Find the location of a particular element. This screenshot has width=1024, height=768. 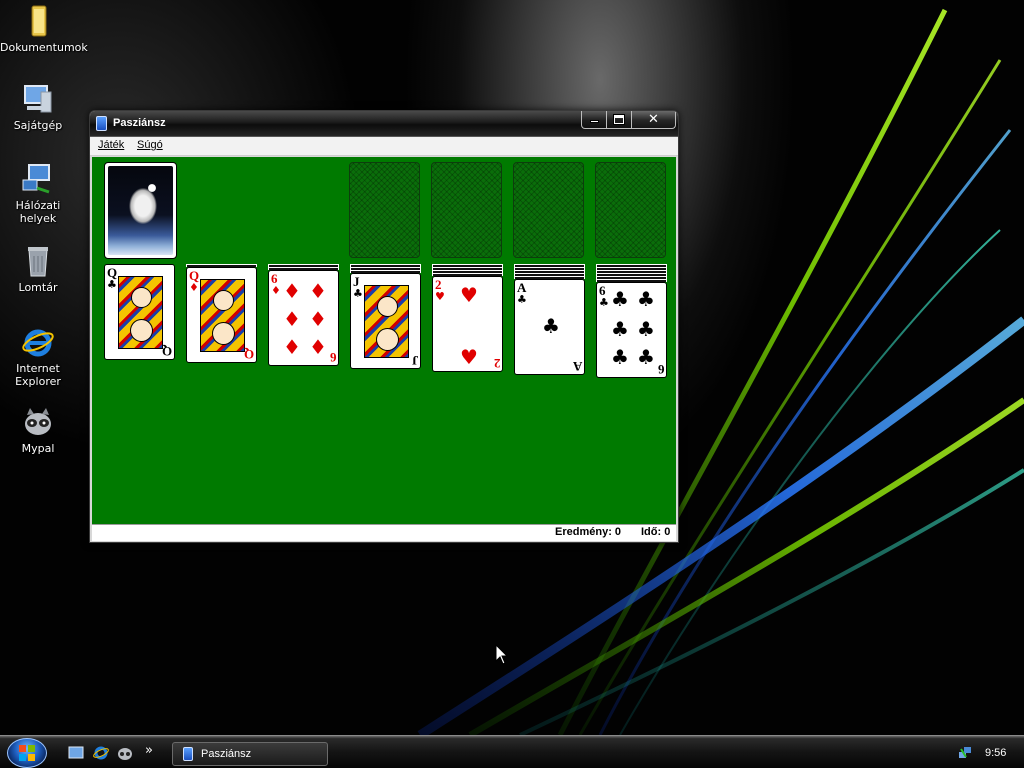

close-icon: ✕ is located at coordinates (653, 119).